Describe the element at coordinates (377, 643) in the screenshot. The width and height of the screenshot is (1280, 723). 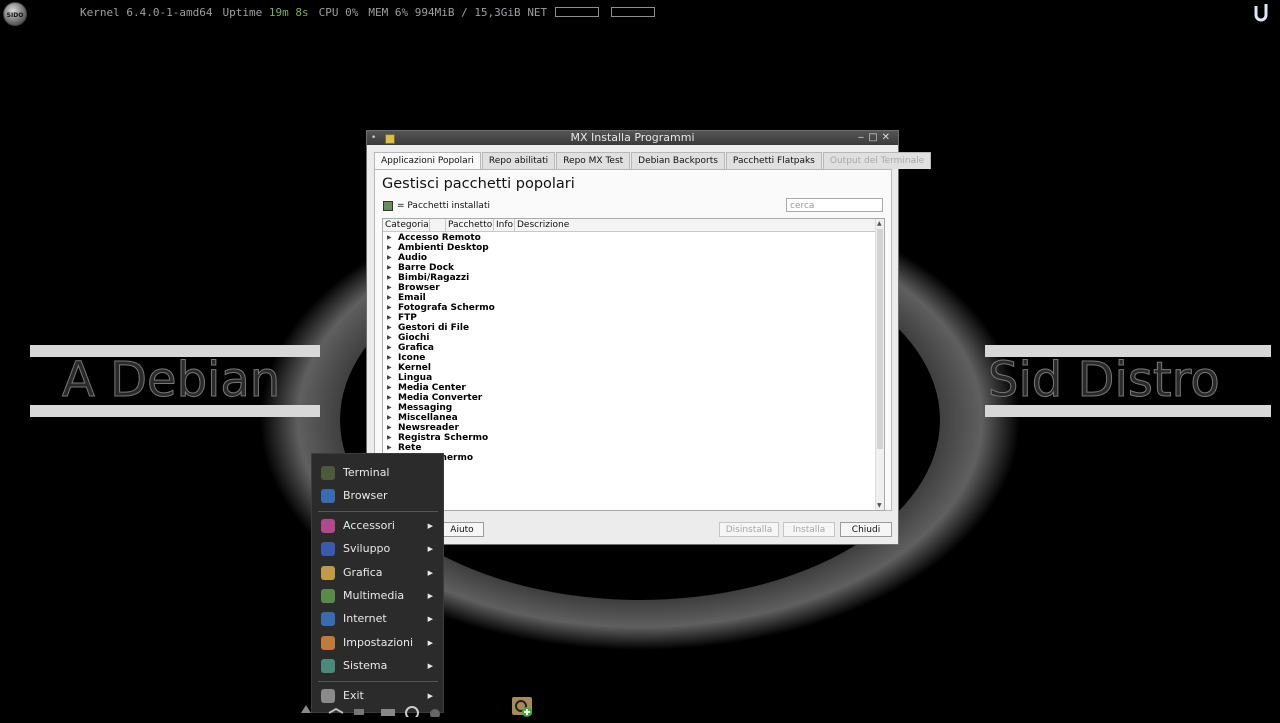
I see `menu-item-impostazioni: Impostazioni ▶` at that location.